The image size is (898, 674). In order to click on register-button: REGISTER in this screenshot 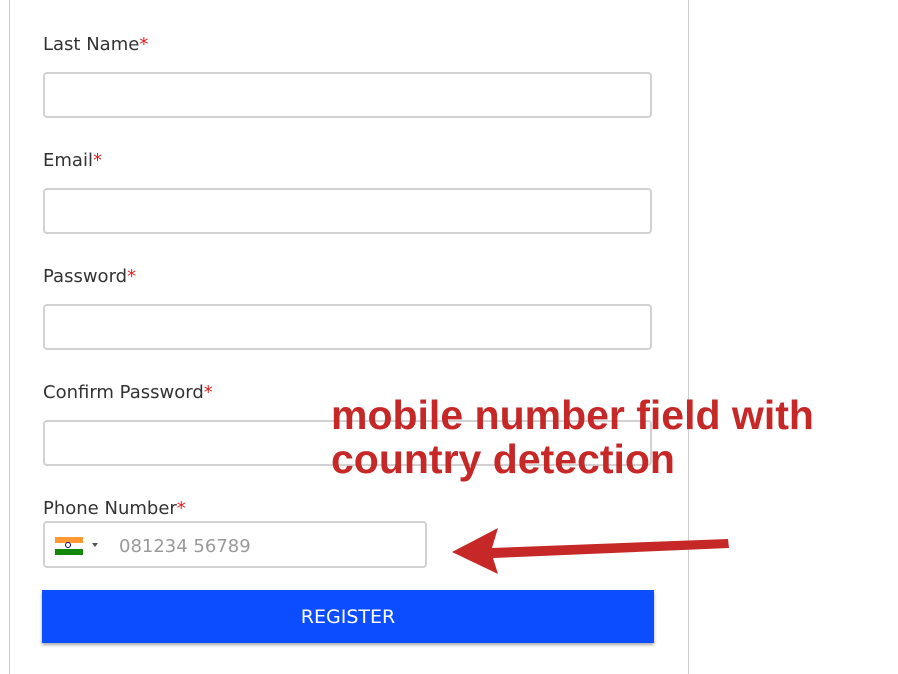, I will do `click(348, 616)`.